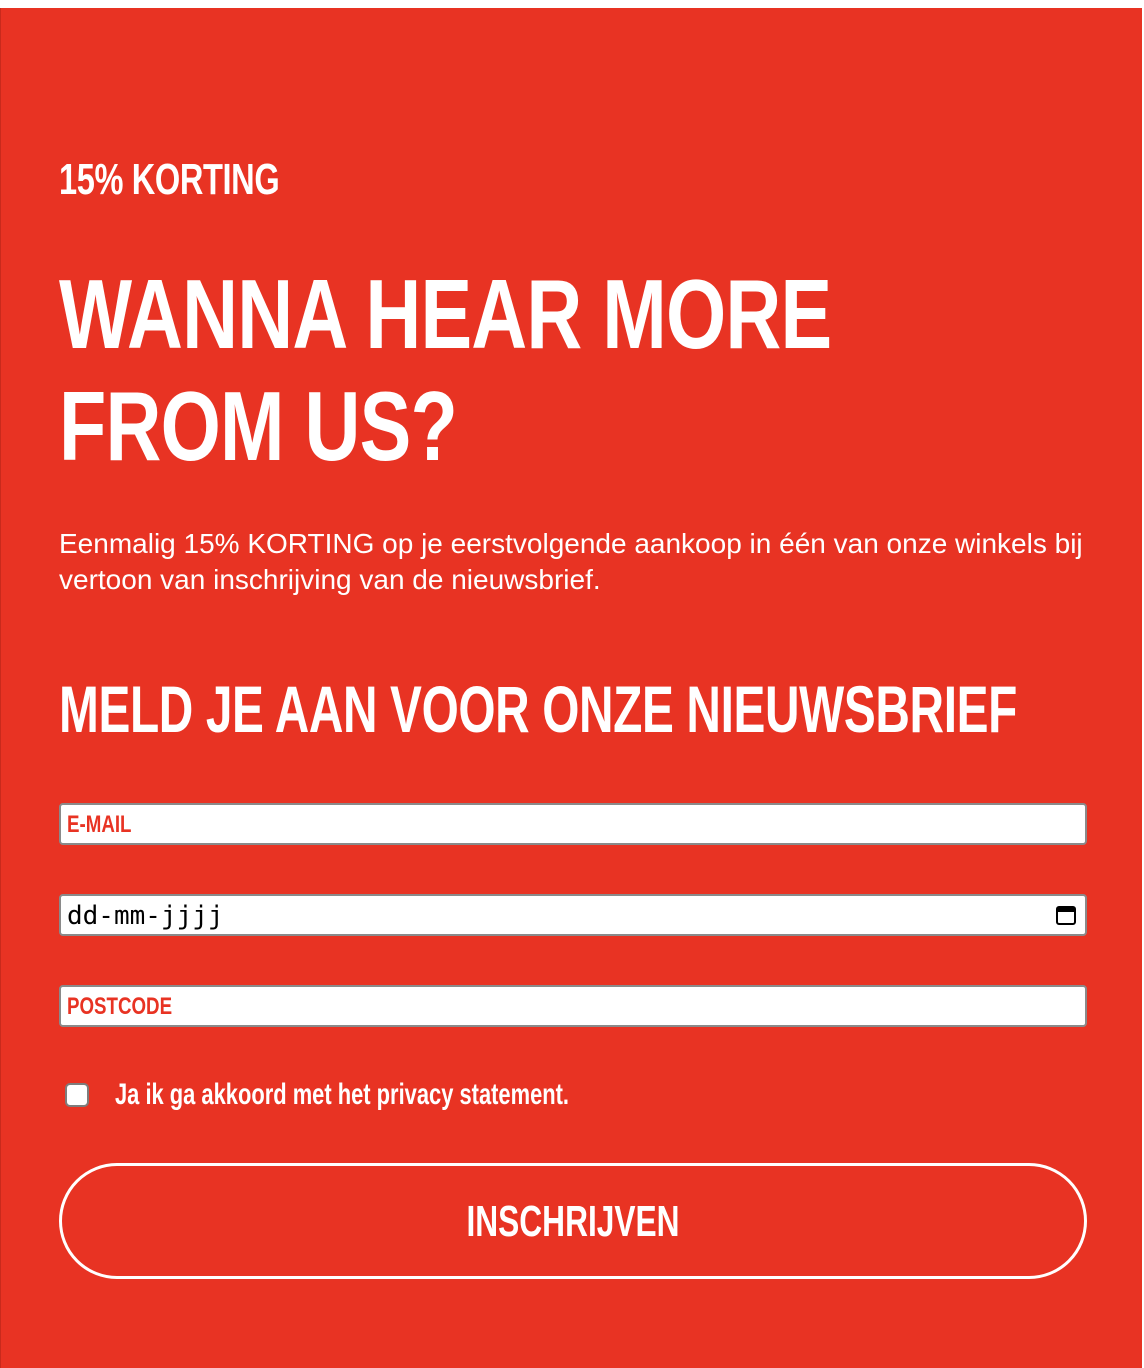 The image size is (1144, 1368). I want to click on email-field, so click(573, 824).